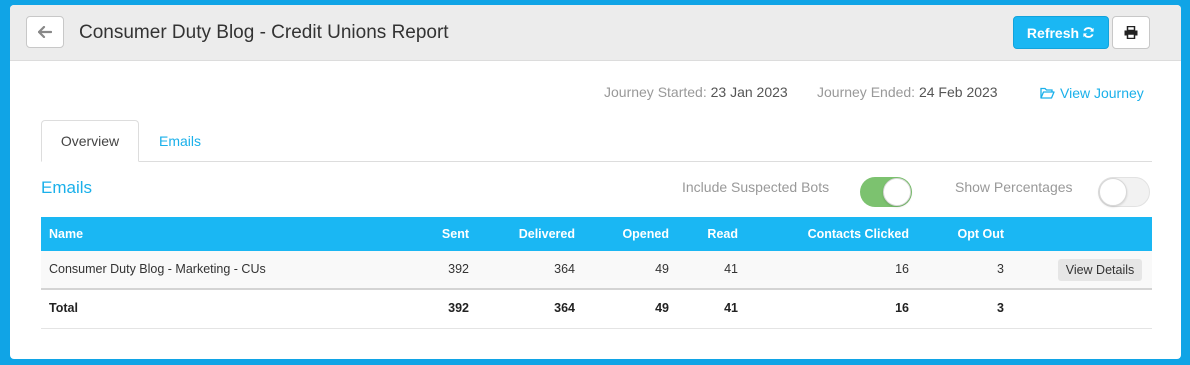  Describe the element at coordinates (731, 269) in the screenshot. I see `cell-read: 41` at that location.